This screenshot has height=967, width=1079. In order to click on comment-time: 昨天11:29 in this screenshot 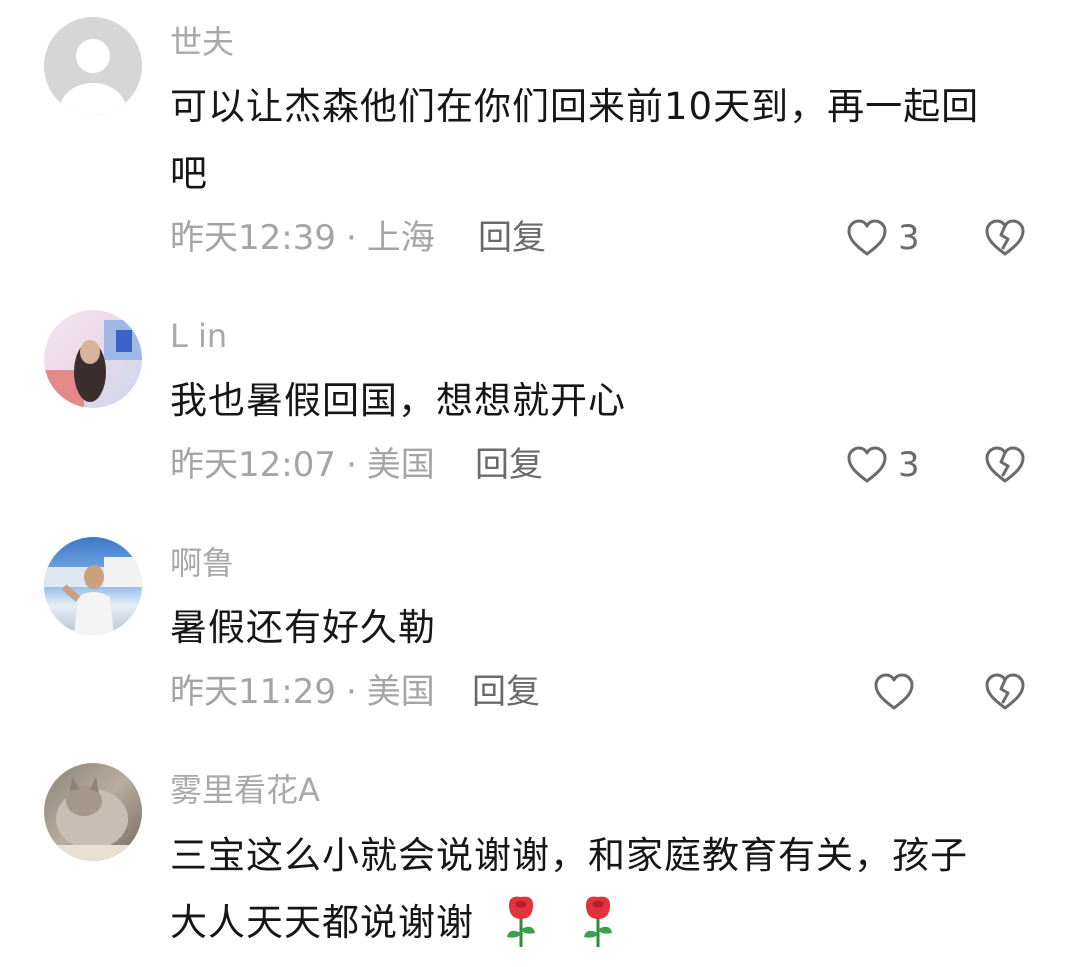, I will do `click(253, 692)`.